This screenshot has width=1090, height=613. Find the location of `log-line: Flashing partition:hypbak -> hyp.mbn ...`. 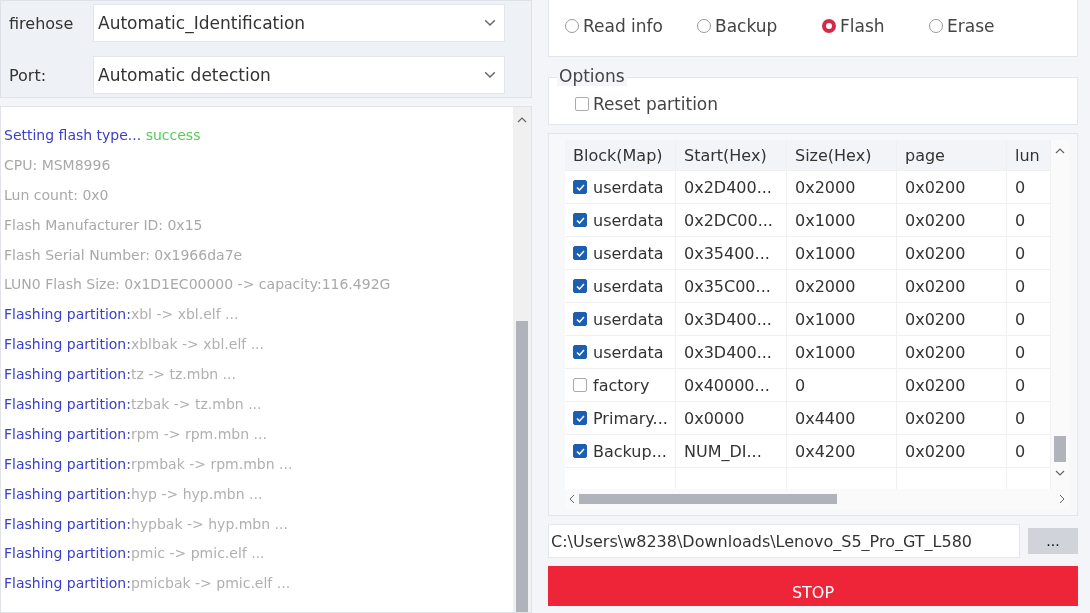

log-line: Flashing partition:hypbak -> hyp.mbn ... is located at coordinates (146, 524).